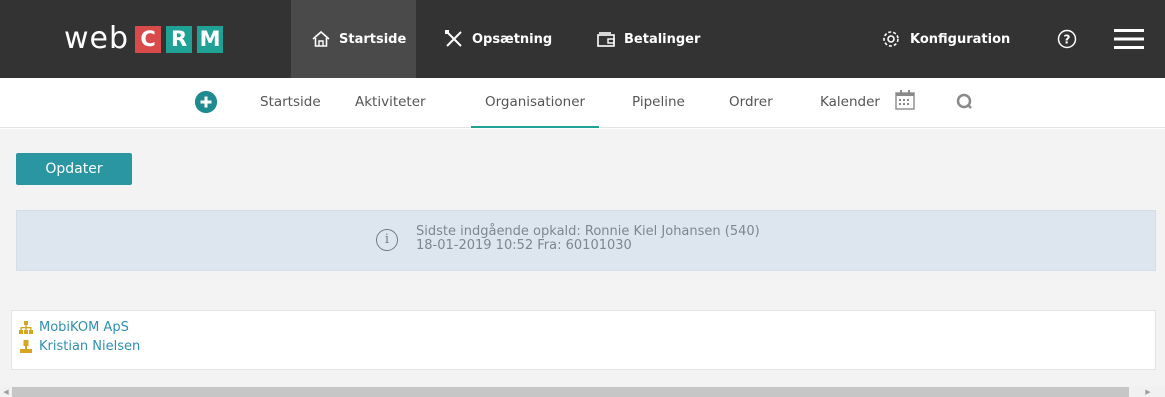 Image resolution: width=1165 pixels, height=397 pixels. I want to click on wallet-icon, so click(606, 39).